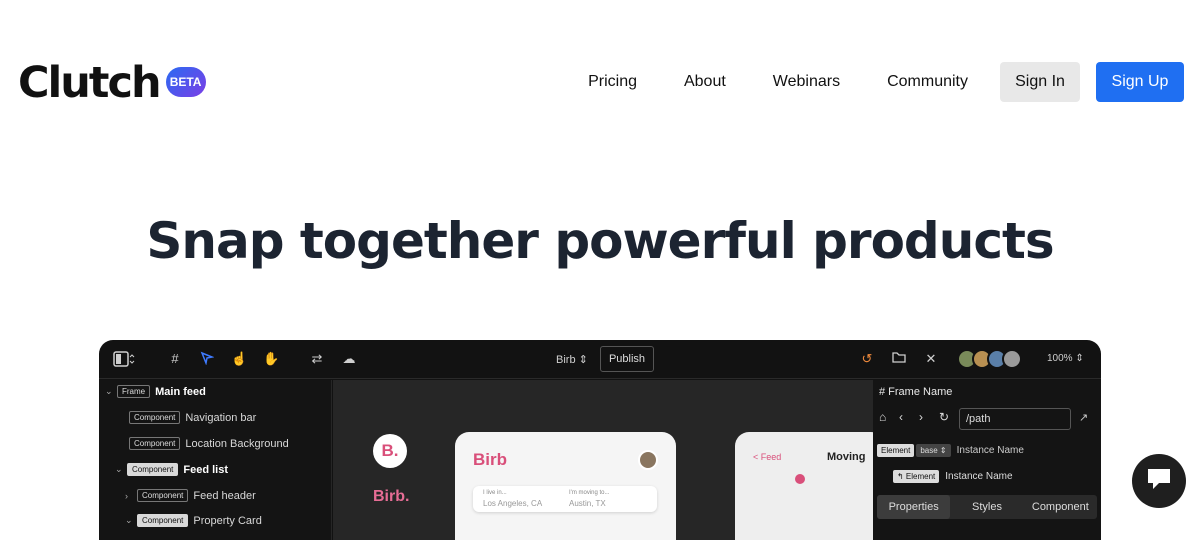 This screenshot has width=1200, height=540. I want to click on logo-wordmark: Clutch, so click(90, 83).